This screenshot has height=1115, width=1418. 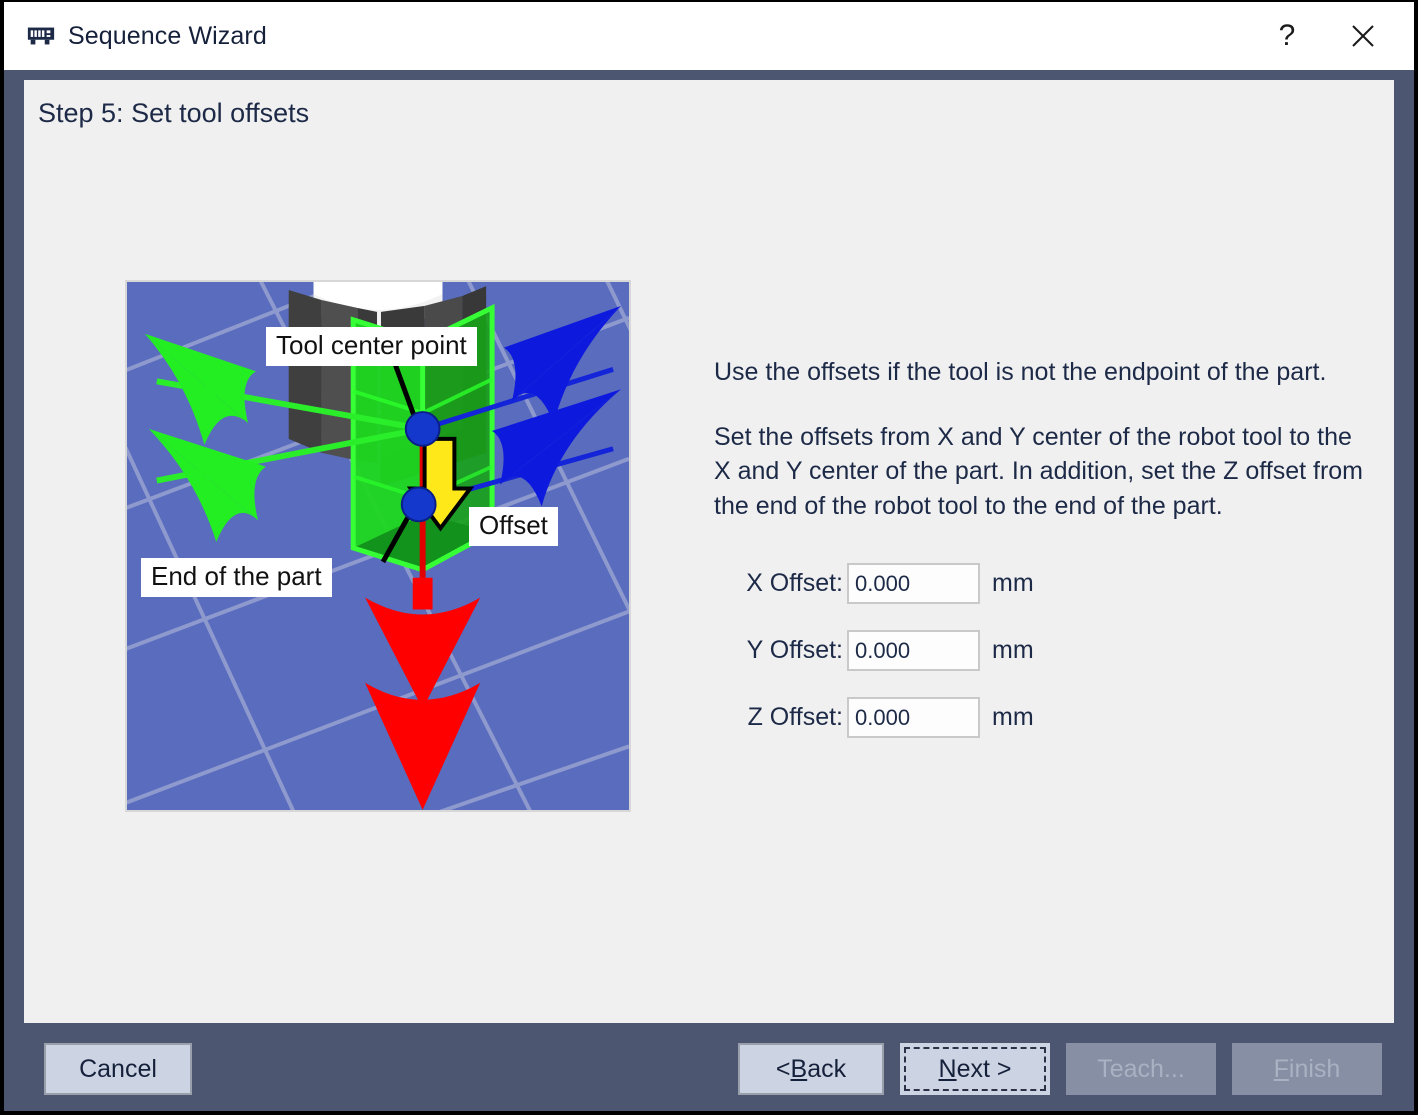 I want to click on tool-center-point-marker, so click(x=422, y=429).